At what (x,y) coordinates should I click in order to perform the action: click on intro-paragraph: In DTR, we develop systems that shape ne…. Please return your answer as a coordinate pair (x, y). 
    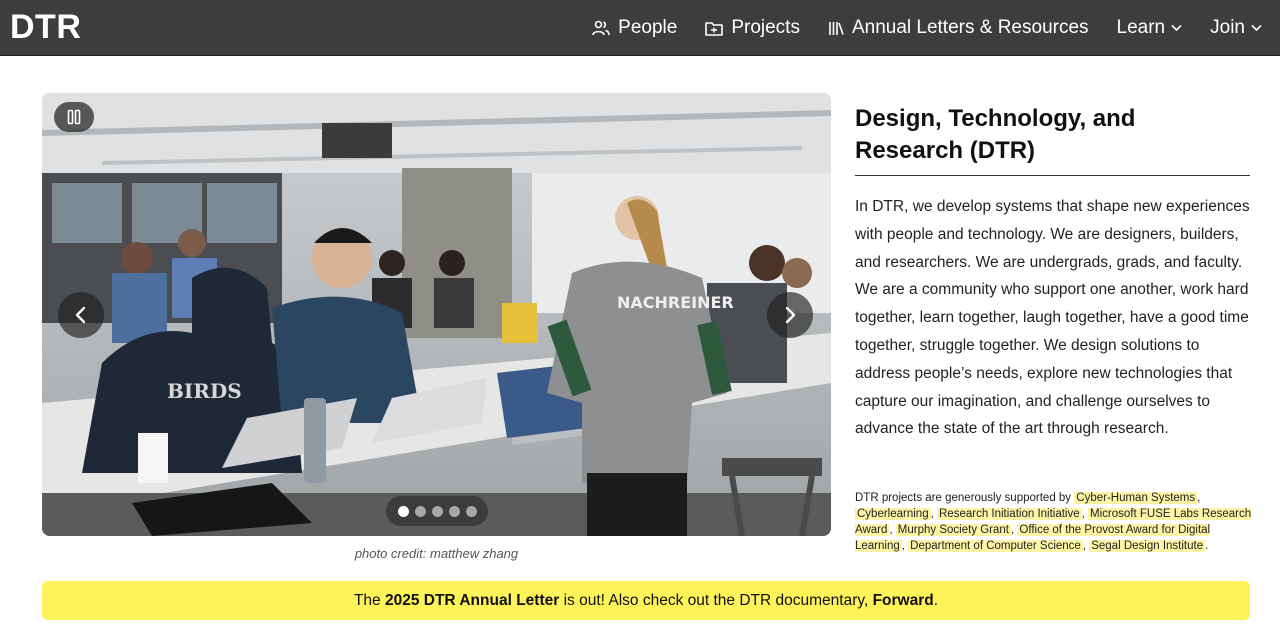
    Looking at the image, I should click on (1052, 318).